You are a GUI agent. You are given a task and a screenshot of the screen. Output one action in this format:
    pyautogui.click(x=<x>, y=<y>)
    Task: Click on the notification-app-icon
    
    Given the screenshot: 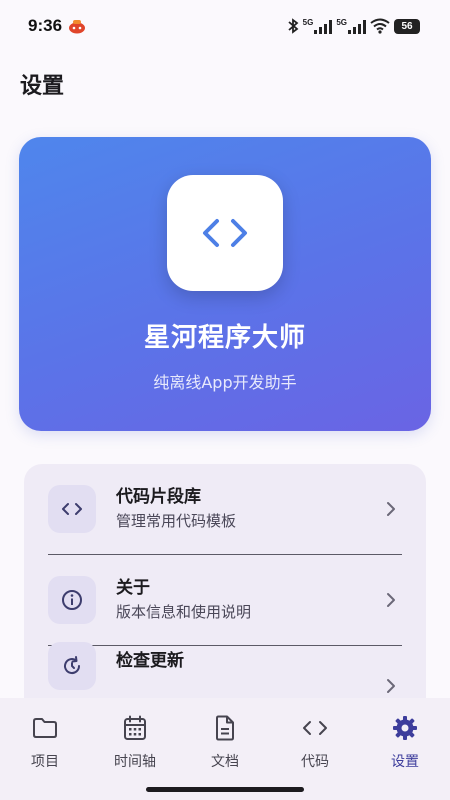 What is the action you would take?
    pyautogui.click(x=77, y=27)
    